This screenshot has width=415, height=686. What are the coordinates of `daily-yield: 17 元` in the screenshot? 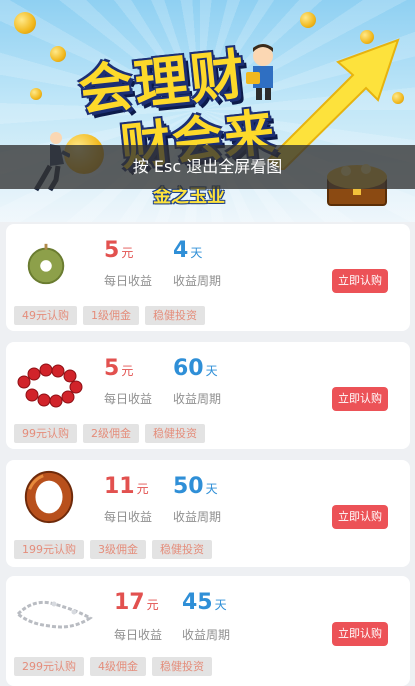 It's located at (136, 602).